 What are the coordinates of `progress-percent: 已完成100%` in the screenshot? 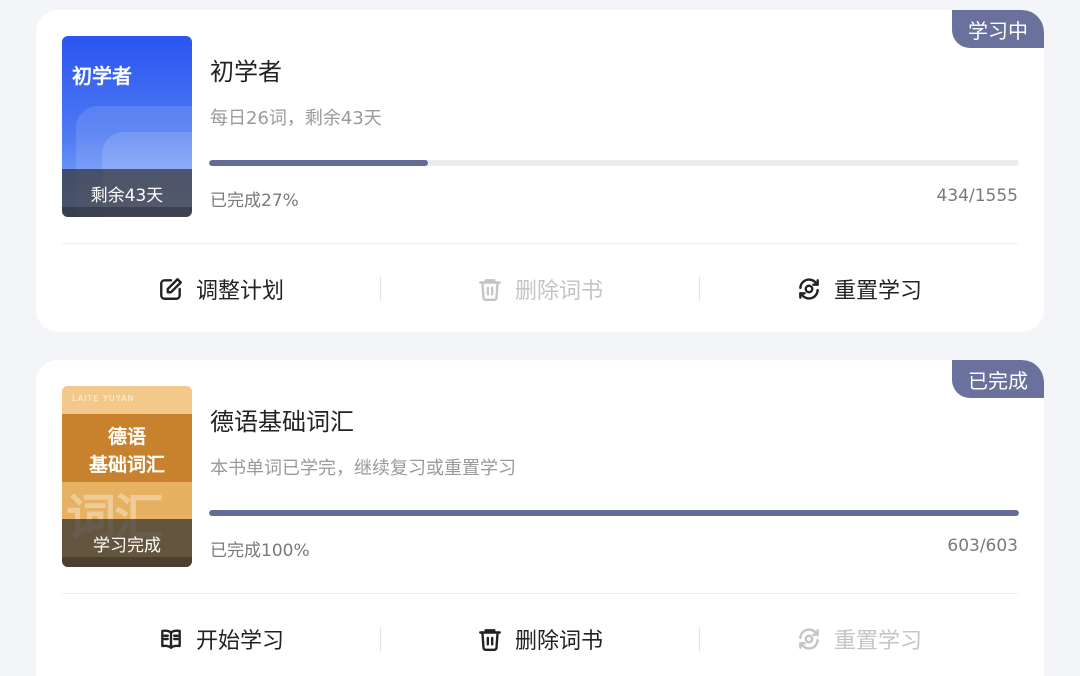 It's located at (260, 551).